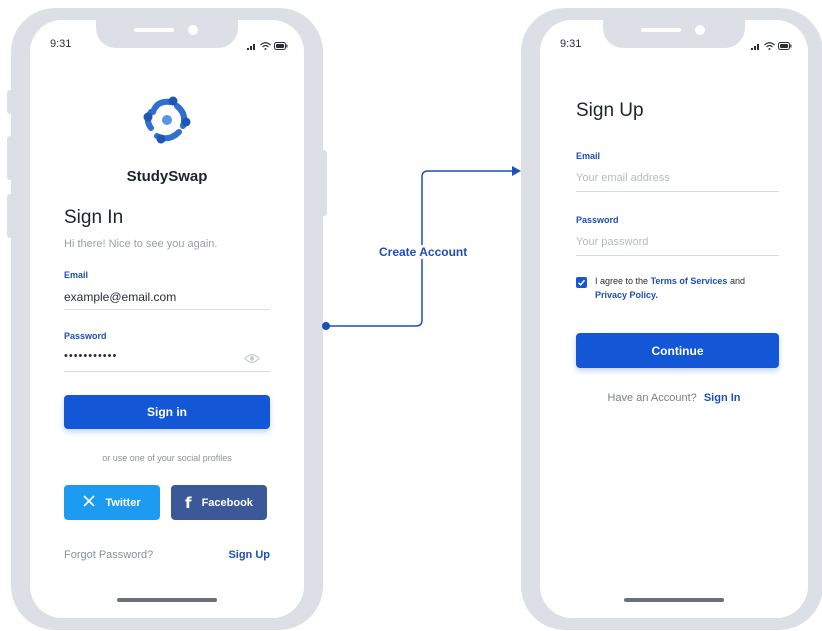  I want to click on password-label: Password, so click(597, 220).